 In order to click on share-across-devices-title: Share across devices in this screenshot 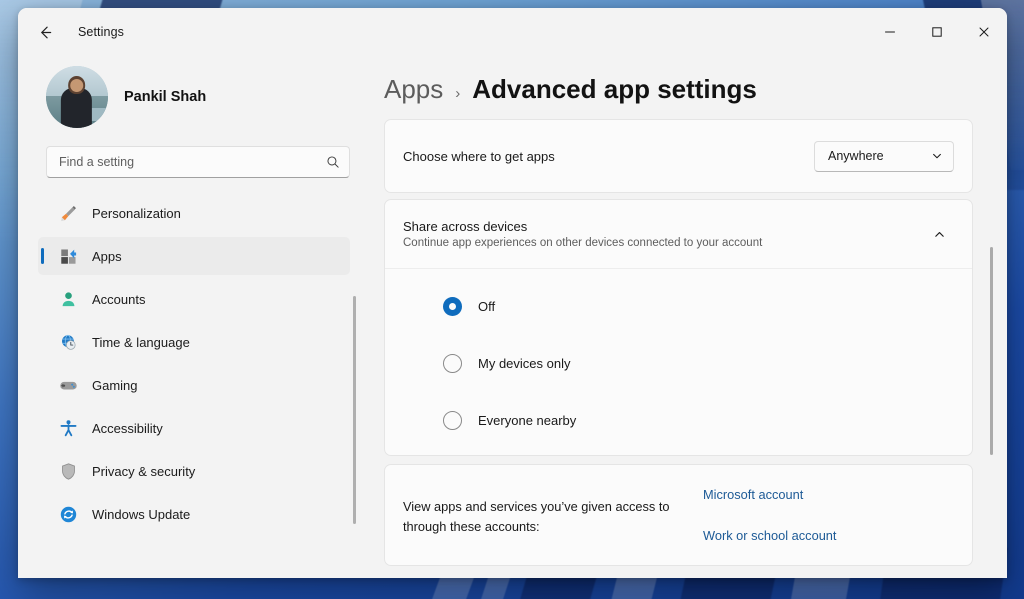, I will do `click(465, 226)`.